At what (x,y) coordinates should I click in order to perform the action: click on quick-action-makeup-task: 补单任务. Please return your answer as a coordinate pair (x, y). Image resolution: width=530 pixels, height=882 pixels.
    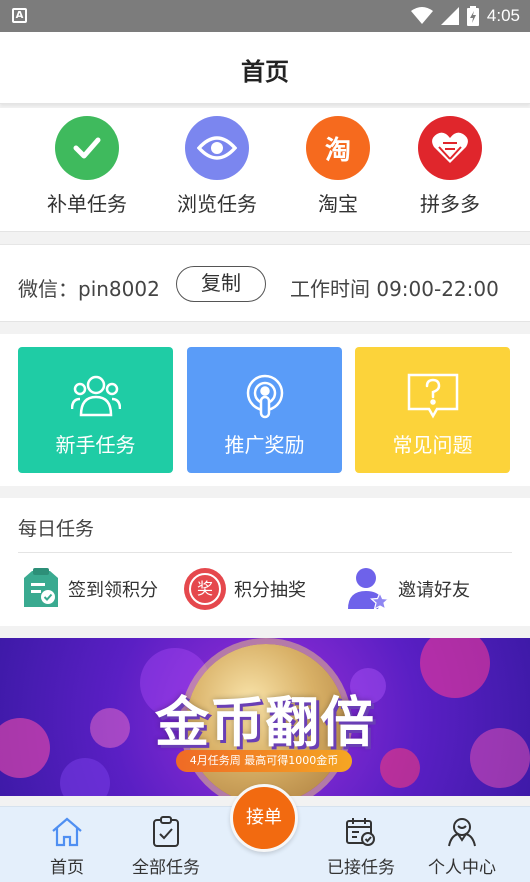
    Looking at the image, I should click on (87, 166).